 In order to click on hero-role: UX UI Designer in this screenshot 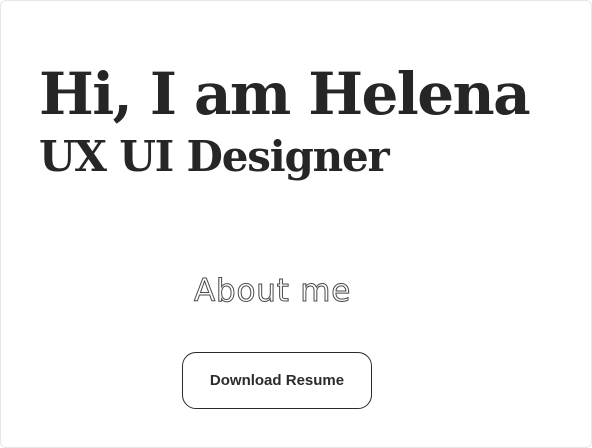, I will do `click(214, 156)`.